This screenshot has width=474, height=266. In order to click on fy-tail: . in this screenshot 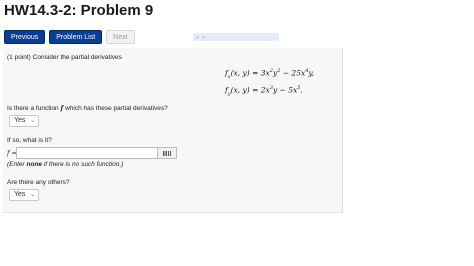, I will do `click(301, 90)`.